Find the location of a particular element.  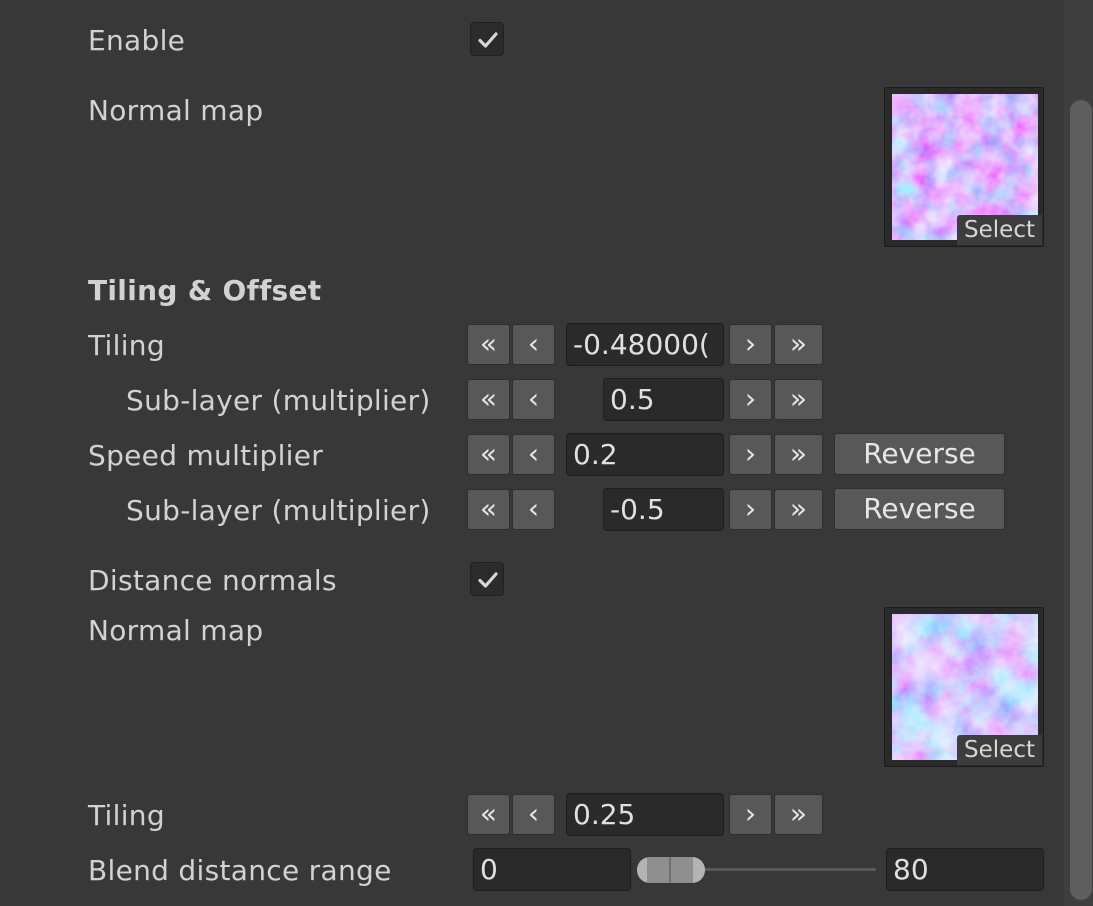

section-title-tiling-offset: Tiling & Offset is located at coordinates (205, 290).